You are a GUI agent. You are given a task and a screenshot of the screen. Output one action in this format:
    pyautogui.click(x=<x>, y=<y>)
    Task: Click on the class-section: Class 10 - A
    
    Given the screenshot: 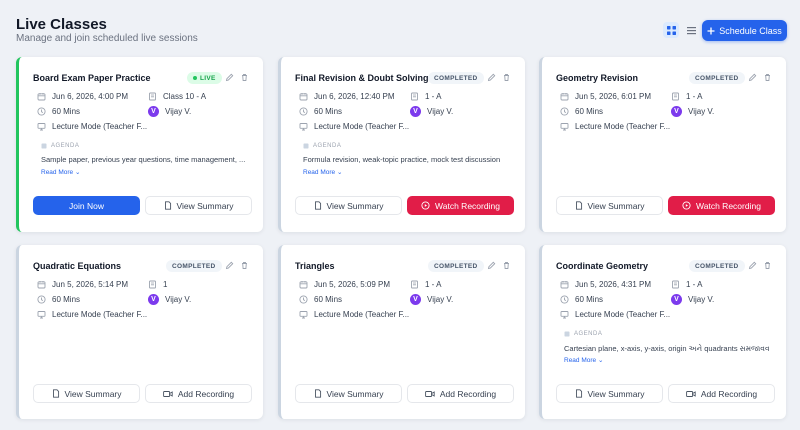 What is the action you would take?
    pyautogui.click(x=177, y=96)
    